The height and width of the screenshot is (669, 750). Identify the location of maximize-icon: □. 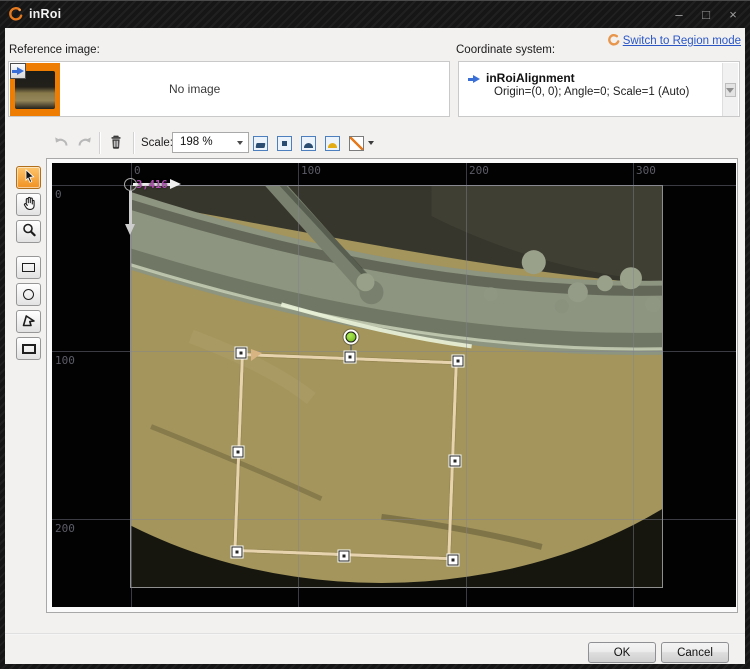
(706, 14).